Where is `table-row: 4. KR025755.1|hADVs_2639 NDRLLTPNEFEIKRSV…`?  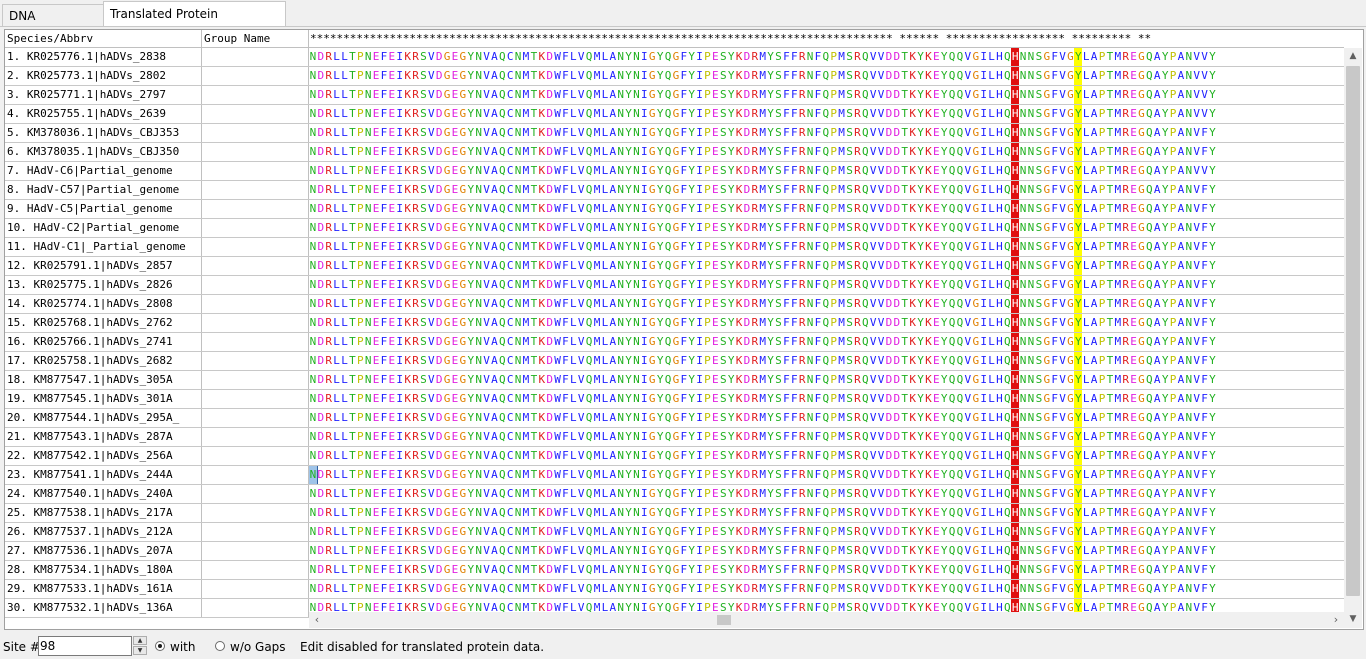 table-row: 4. KR025755.1|hADVs_2639 NDRLLTPNEFEIKRSV… is located at coordinates (674, 114).